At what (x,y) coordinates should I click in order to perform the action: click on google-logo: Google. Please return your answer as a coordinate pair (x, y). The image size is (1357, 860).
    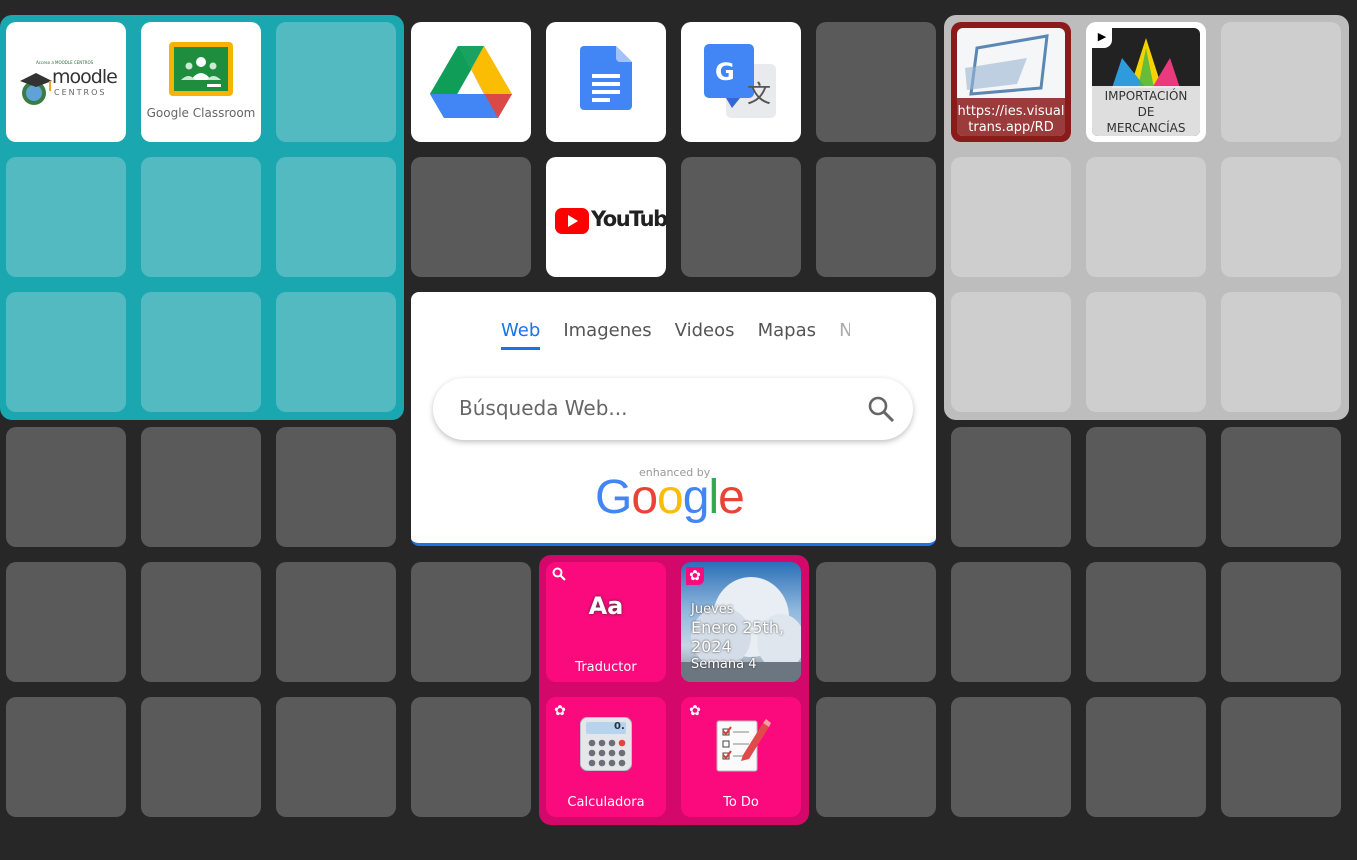
    Looking at the image, I should click on (670, 497).